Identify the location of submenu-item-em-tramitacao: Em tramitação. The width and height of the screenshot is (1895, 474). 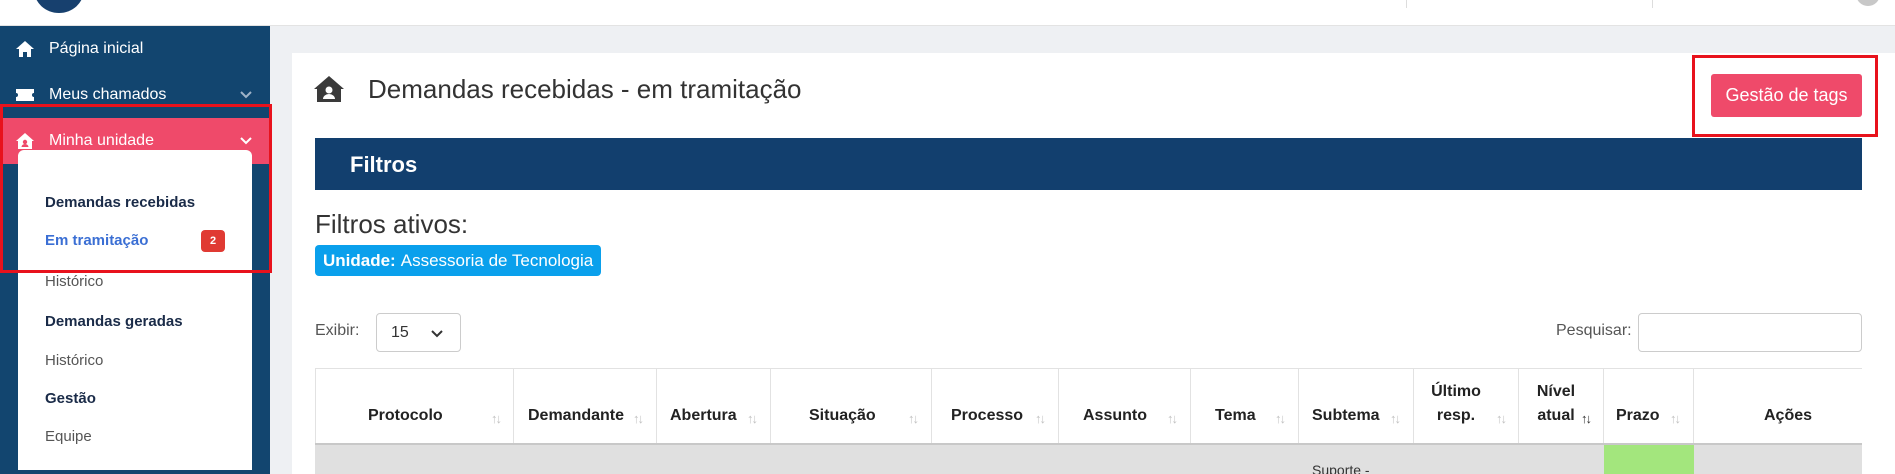
(96, 240).